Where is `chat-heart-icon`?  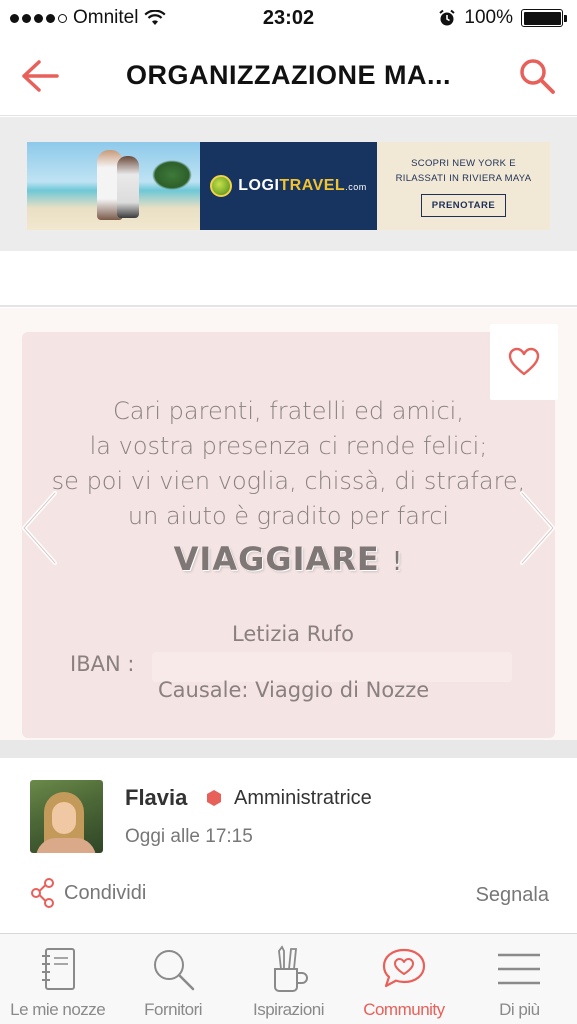
chat-heart-icon is located at coordinates (404, 969).